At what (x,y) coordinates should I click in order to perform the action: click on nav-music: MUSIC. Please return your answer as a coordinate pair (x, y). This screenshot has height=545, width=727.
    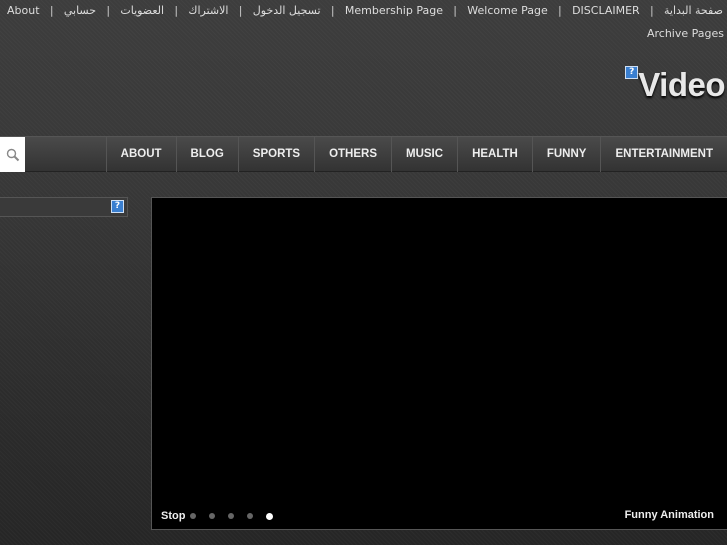
    Looking at the image, I should click on (424, 154).